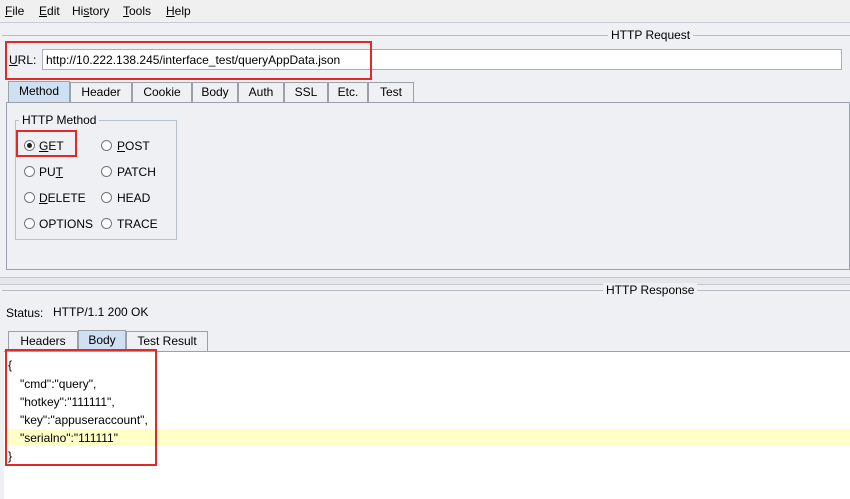 The width and height of the screenshot is (850, 499). What do you see at coordinates (167, 341) in the screenshot?
I see `tab-test-result: Test Result` at bounding box center [167, 341].